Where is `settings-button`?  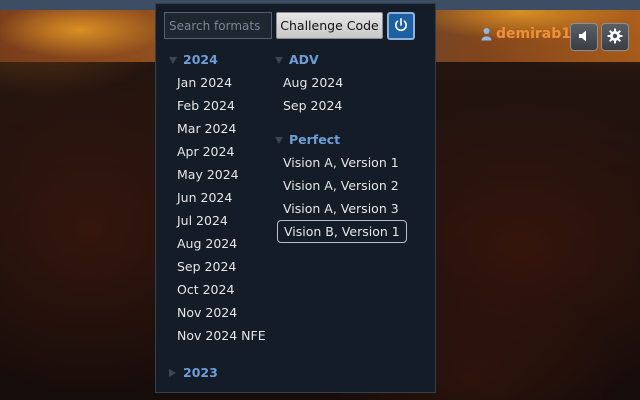 settings-button is located at coordinates (615, 37).